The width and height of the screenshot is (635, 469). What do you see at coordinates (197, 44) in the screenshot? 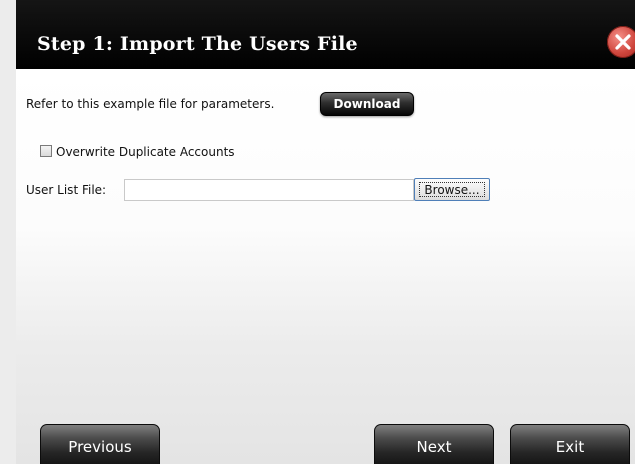
I see `dialog-title: Step 1: Import The Users File` at bounding box center [197, 44].